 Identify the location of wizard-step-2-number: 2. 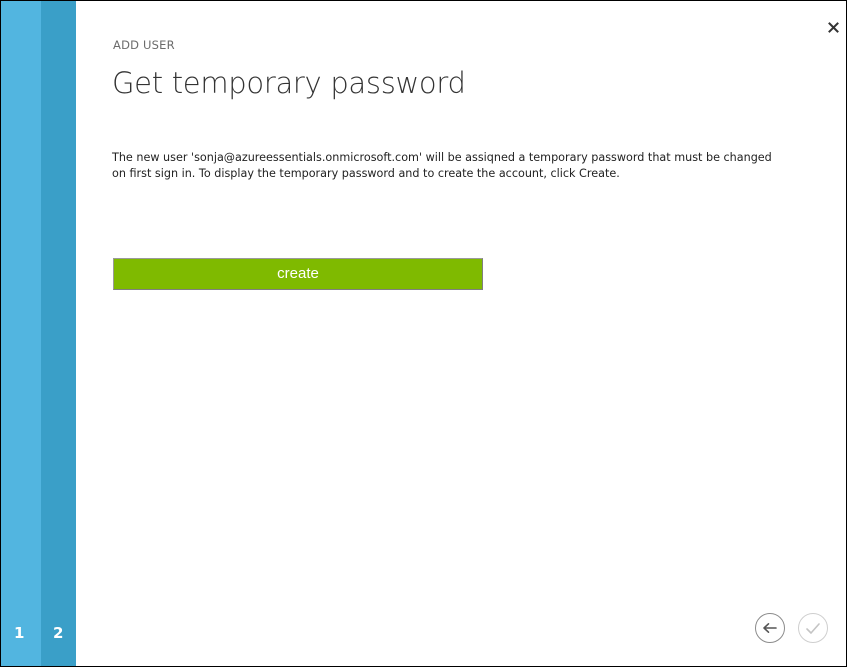
(58, 633).